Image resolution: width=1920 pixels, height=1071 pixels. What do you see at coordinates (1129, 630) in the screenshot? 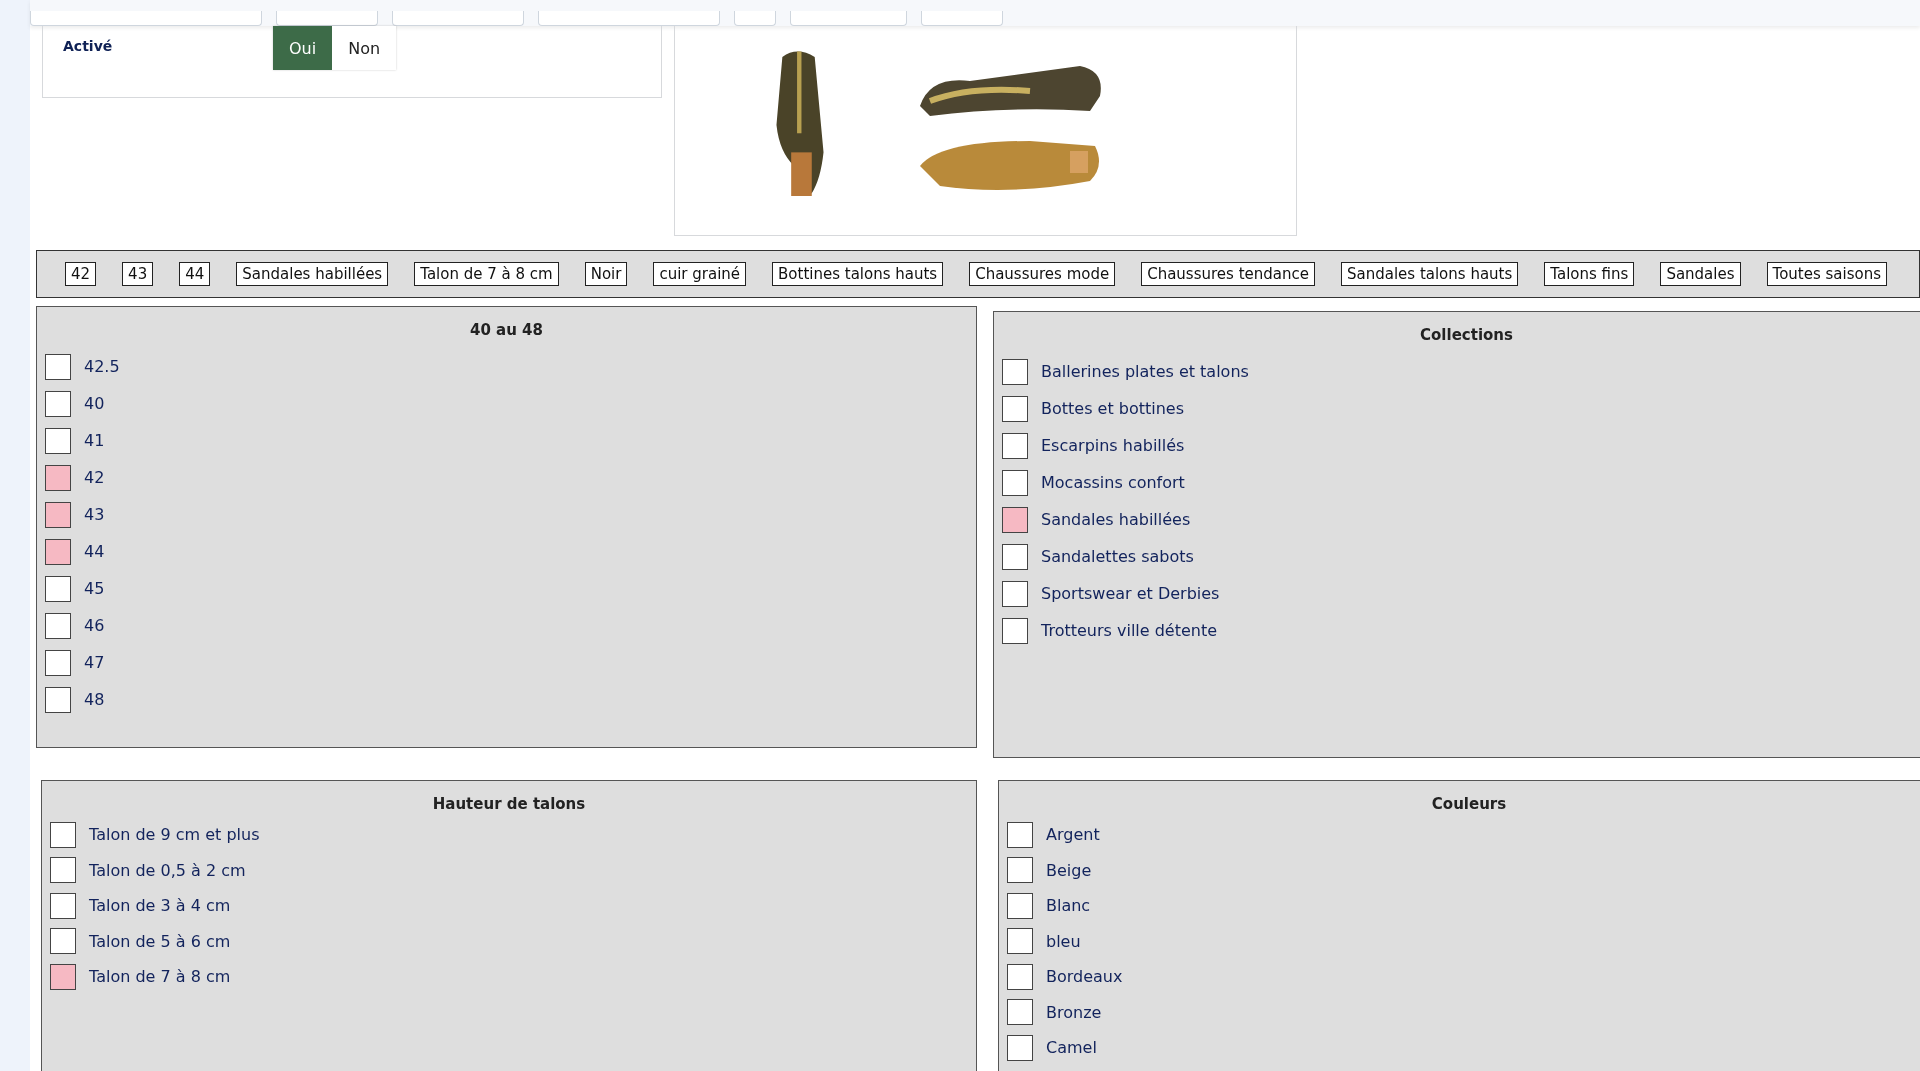
I see `checkbox-label: Trotteurs ville détente` at bounding box center [1129, 630].